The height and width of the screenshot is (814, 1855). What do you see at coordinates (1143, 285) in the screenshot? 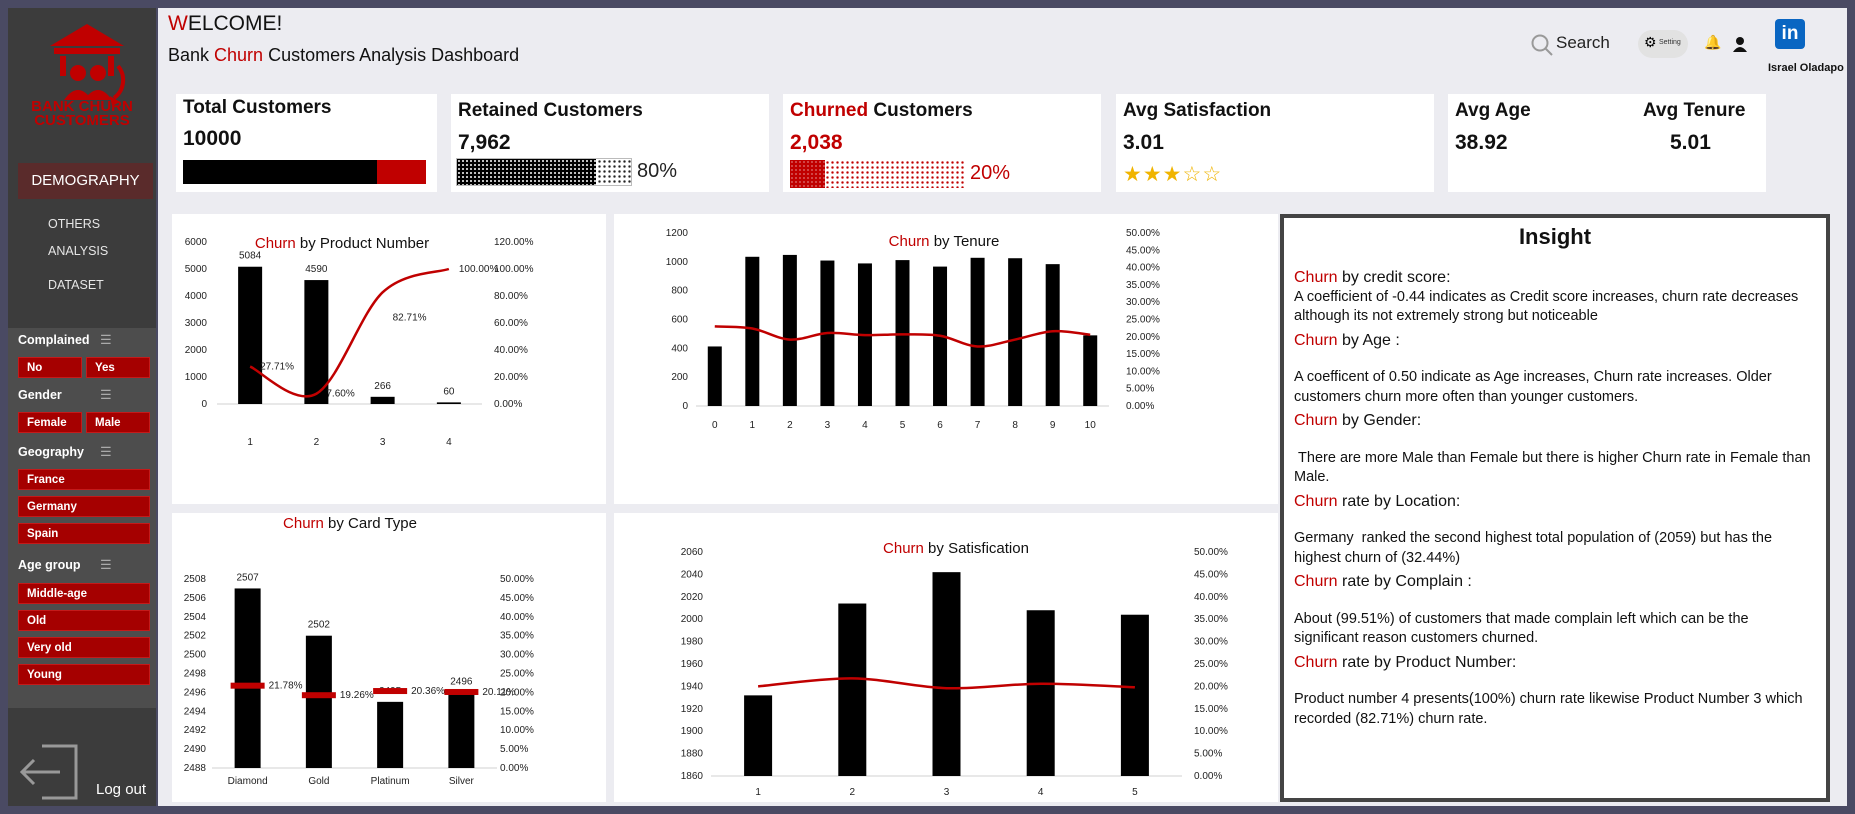
I see `y2-tick-label: 35.00%` at bounding box center [1143, 285].